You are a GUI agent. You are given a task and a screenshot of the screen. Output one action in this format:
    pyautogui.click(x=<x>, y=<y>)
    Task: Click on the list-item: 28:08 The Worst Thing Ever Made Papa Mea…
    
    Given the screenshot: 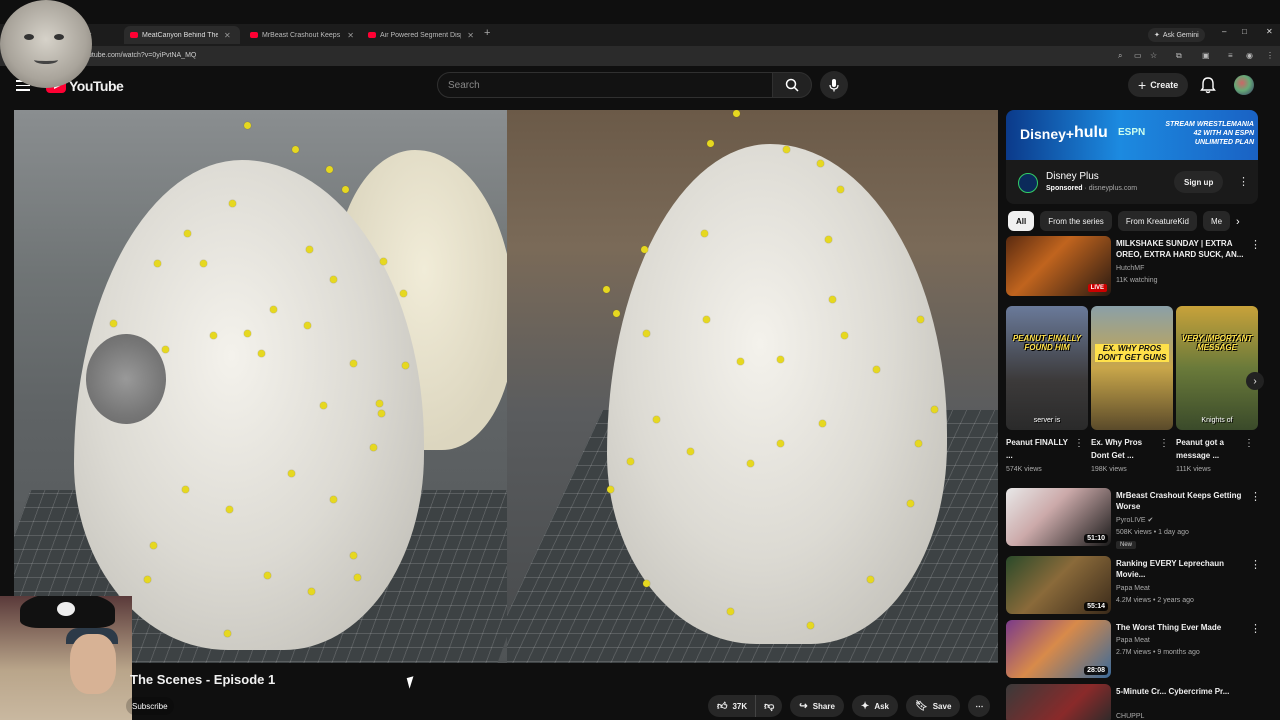 What is the action you would take?
    pyautogui.click(x=1137, y=652)
    